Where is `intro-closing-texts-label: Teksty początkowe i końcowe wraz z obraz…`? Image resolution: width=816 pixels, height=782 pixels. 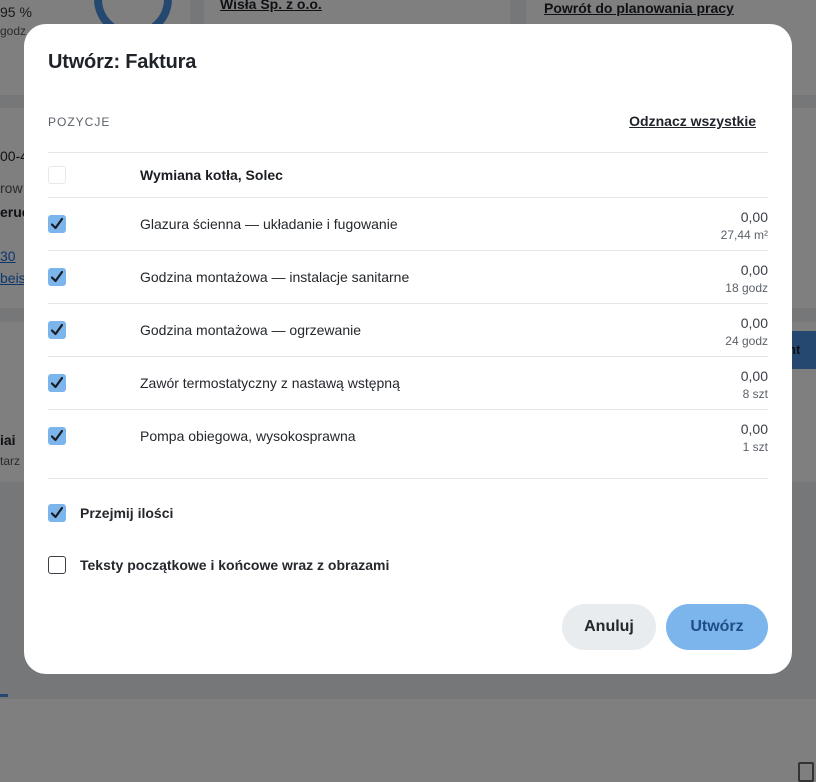 intro-closing-texts-label: Teksty początkowe i końcowe wraz z obraz… is located at coordinates (235, 565).